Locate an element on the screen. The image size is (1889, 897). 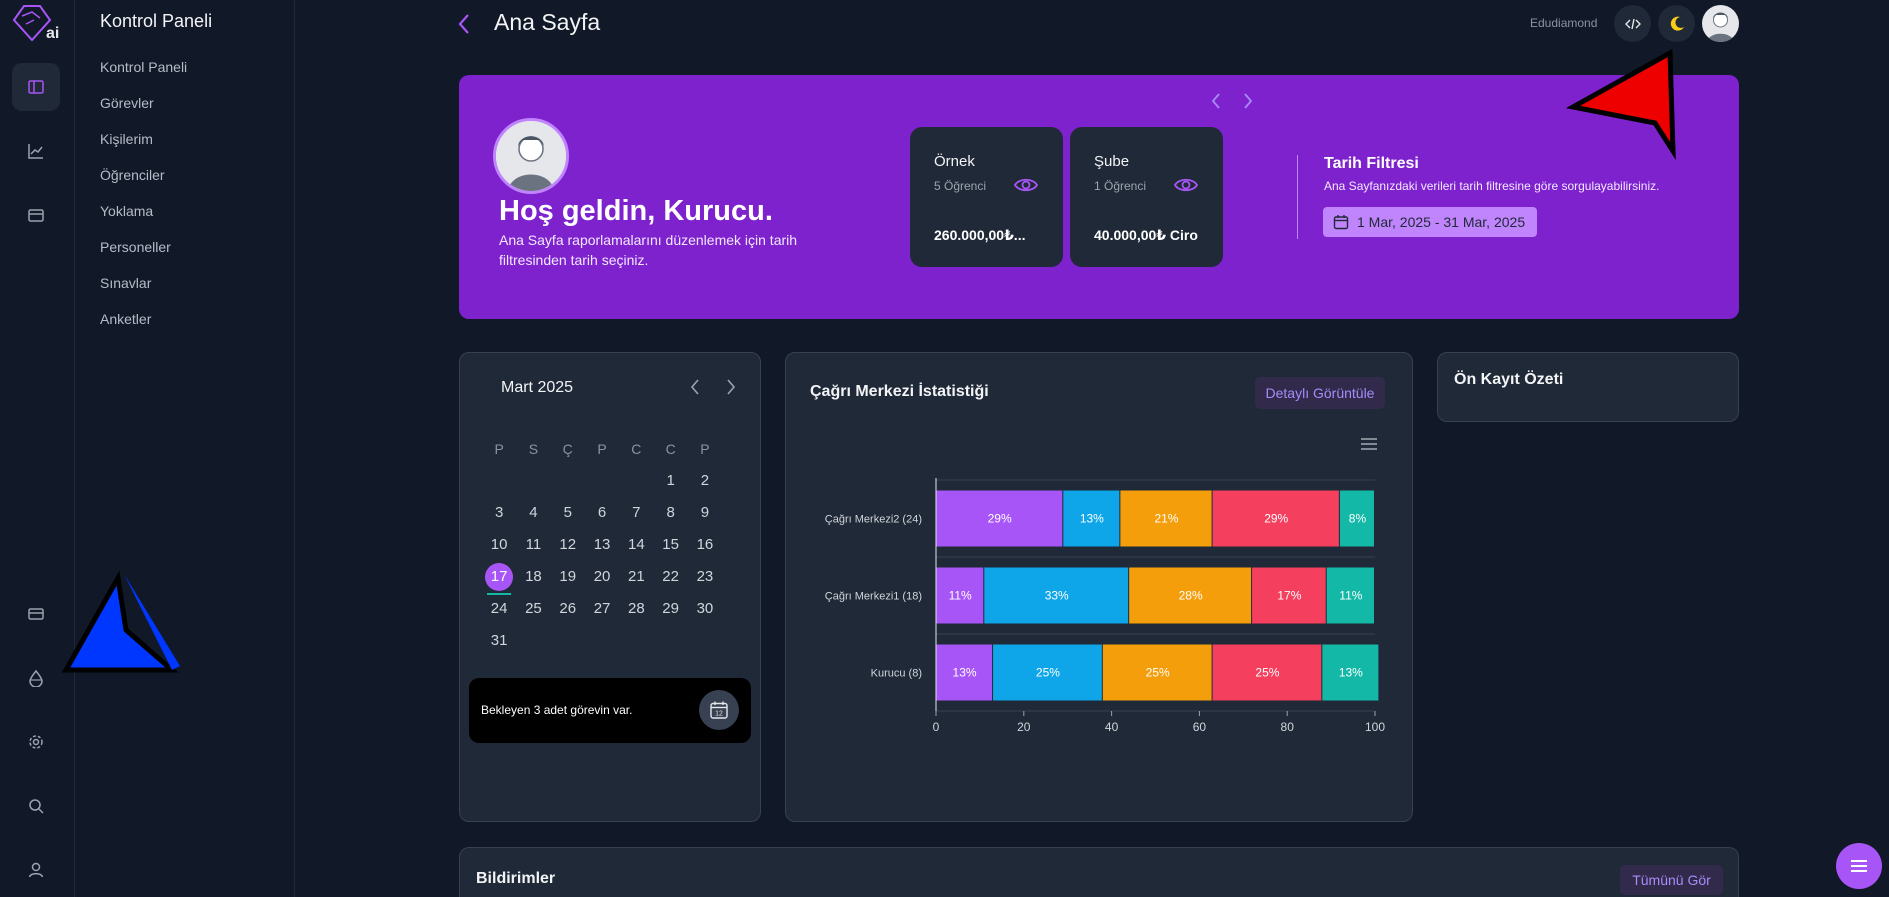
search-rail-button is located at coordinates (36, 806).